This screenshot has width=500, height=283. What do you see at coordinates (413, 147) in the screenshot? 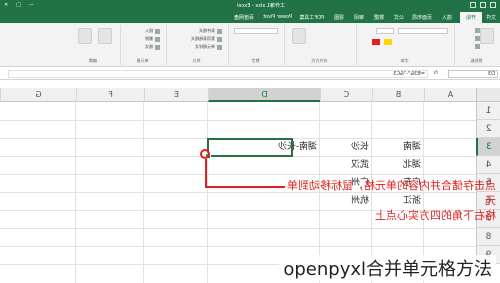
I see `cell-b3: 湖南` at bounding box center [413, 147].